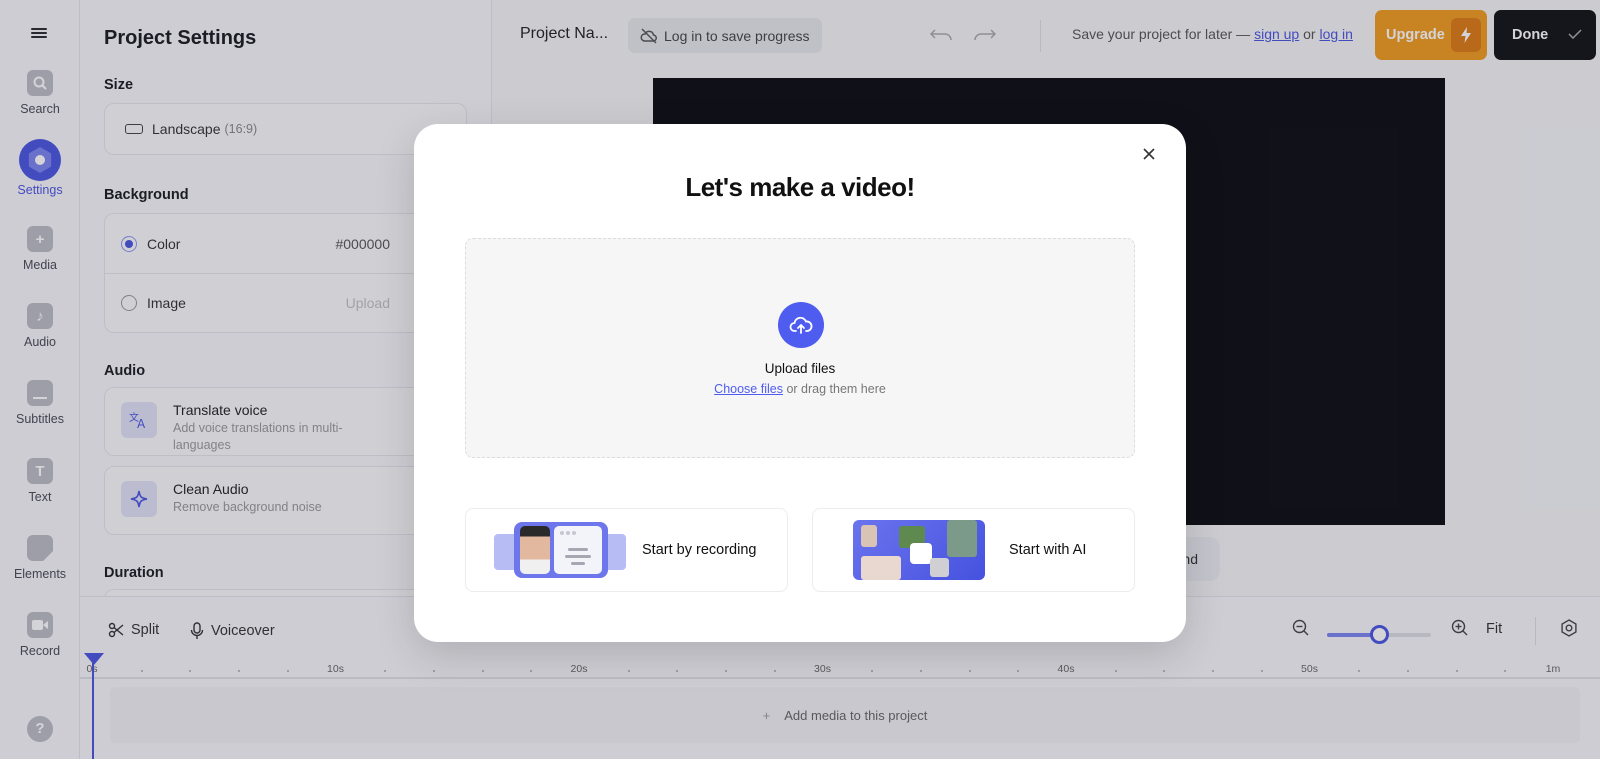 This screenshot has height=759, width=1600. I want to click on upload-subtitle: Choose files or drag them here, so click(800, 389).